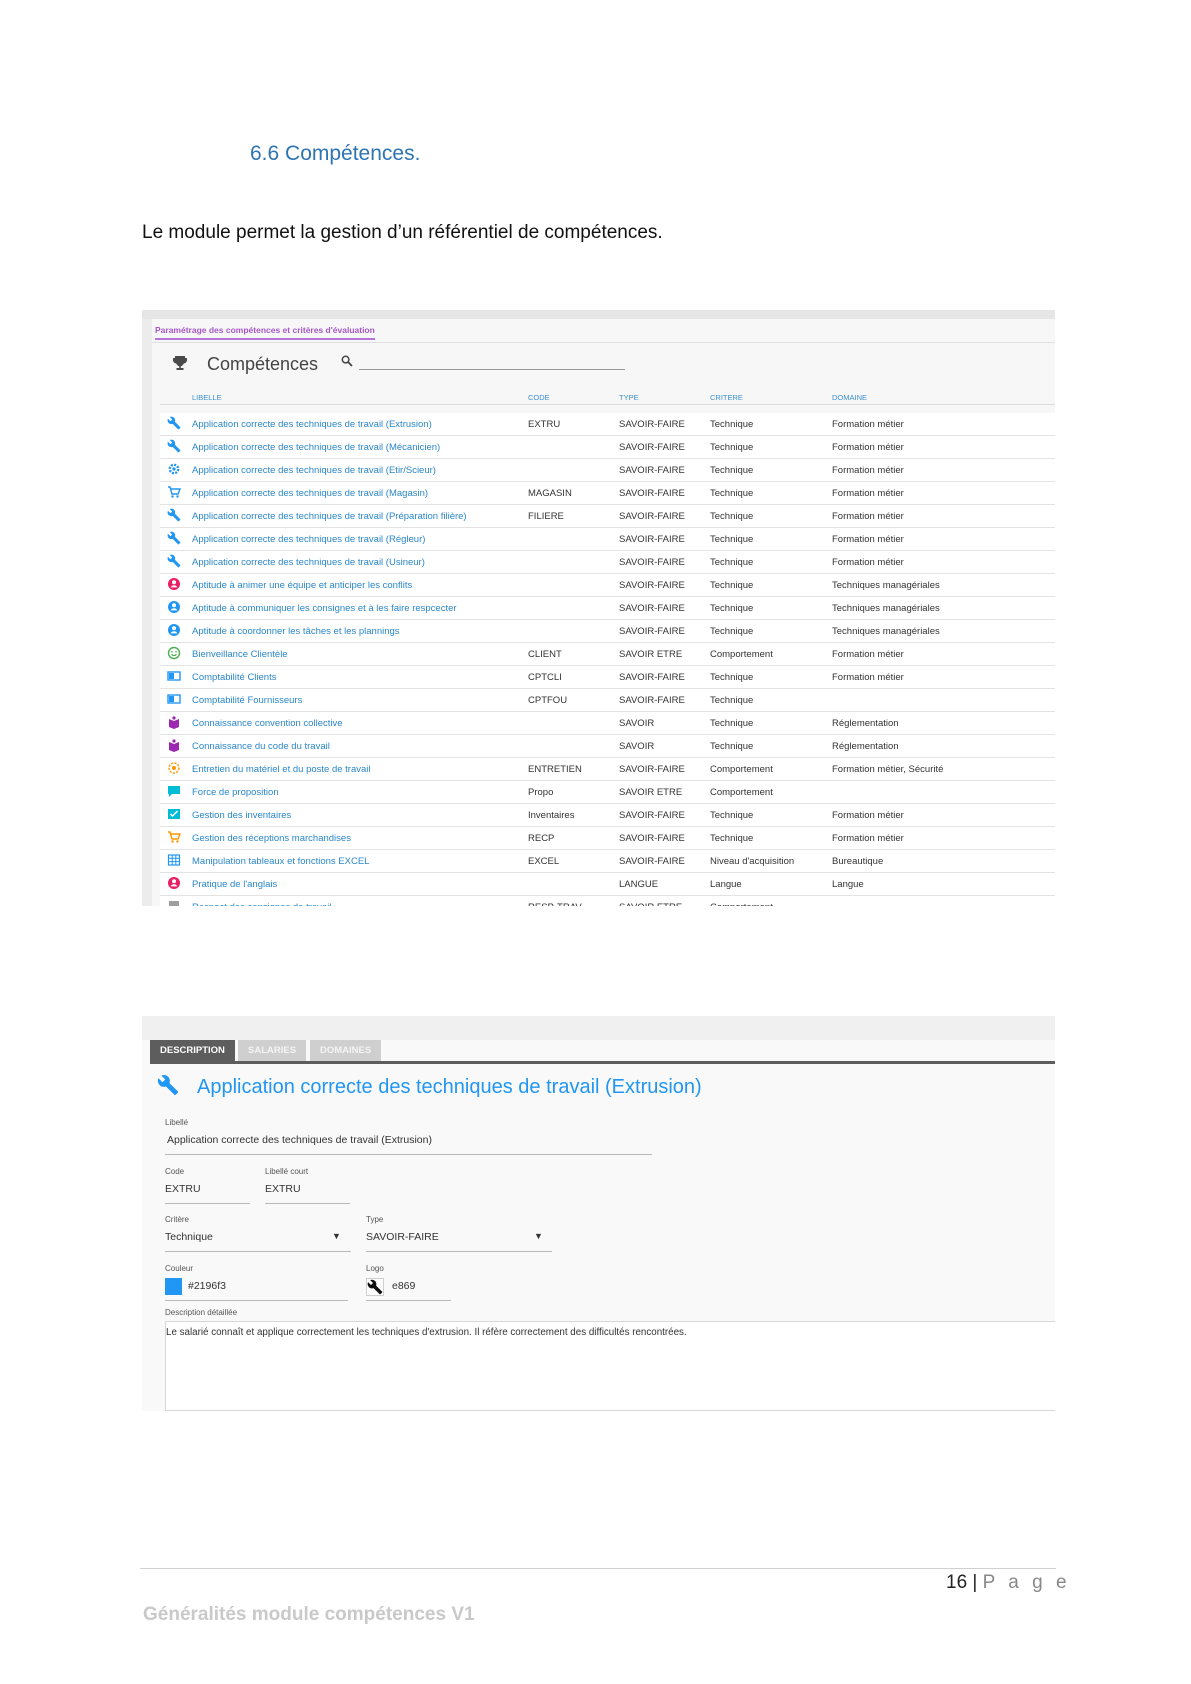 The image size is (1191, 1684). I want to click on col-libelle: LIBELLE, so click(207, 397).